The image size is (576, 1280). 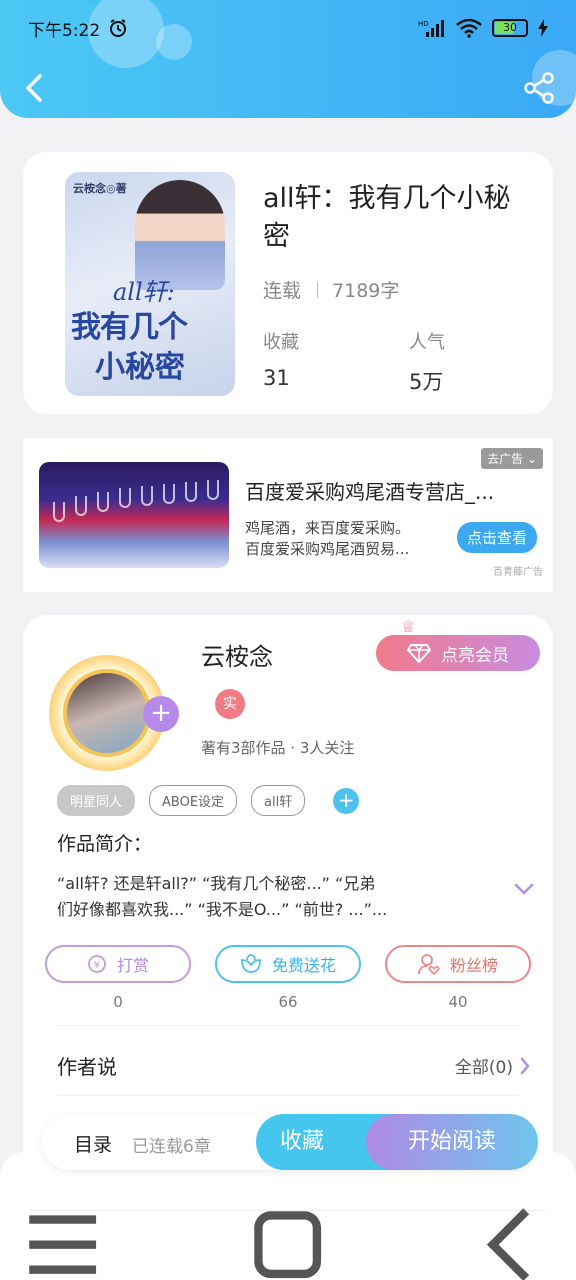 What do you see at coordinates (62, 1231) in the screenshot?
I see `menu-icon` at bounding box center [62, 1231].